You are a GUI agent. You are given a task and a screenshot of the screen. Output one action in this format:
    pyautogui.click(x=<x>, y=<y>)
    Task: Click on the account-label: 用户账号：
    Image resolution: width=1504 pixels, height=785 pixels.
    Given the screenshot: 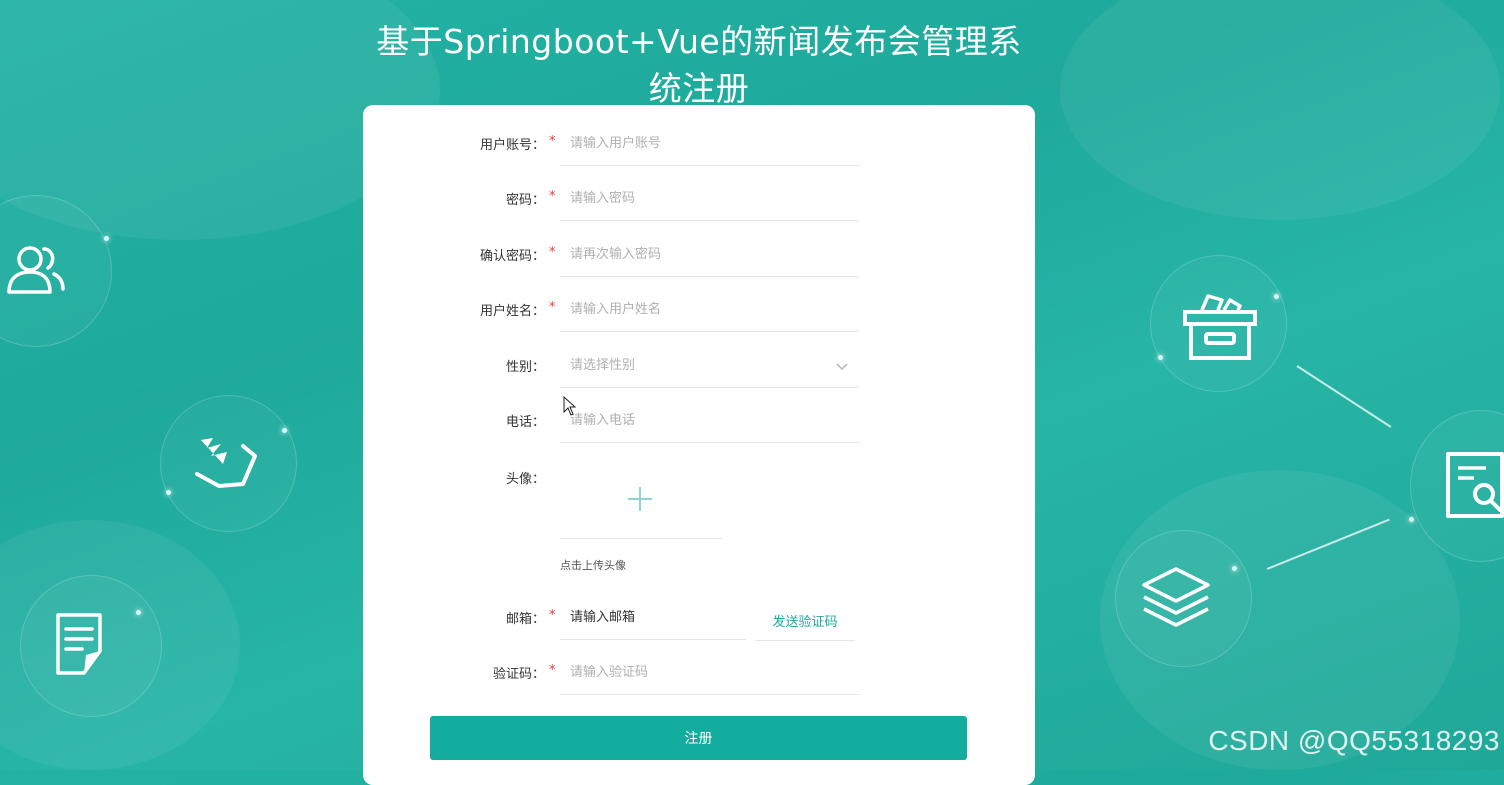 What is the action you would take?
    pyautogui.click(x=512, y=145)
    